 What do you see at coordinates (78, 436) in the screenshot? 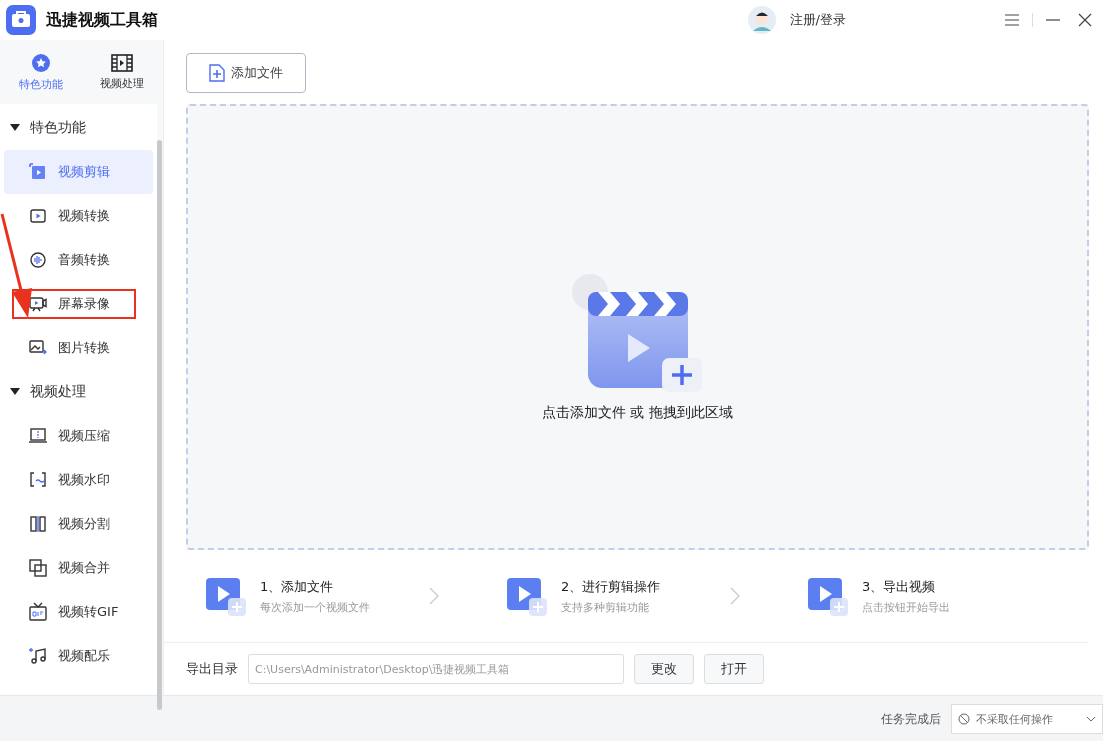
I see `sidebar-item: 视频压缩` at bounding box center [78, 436].